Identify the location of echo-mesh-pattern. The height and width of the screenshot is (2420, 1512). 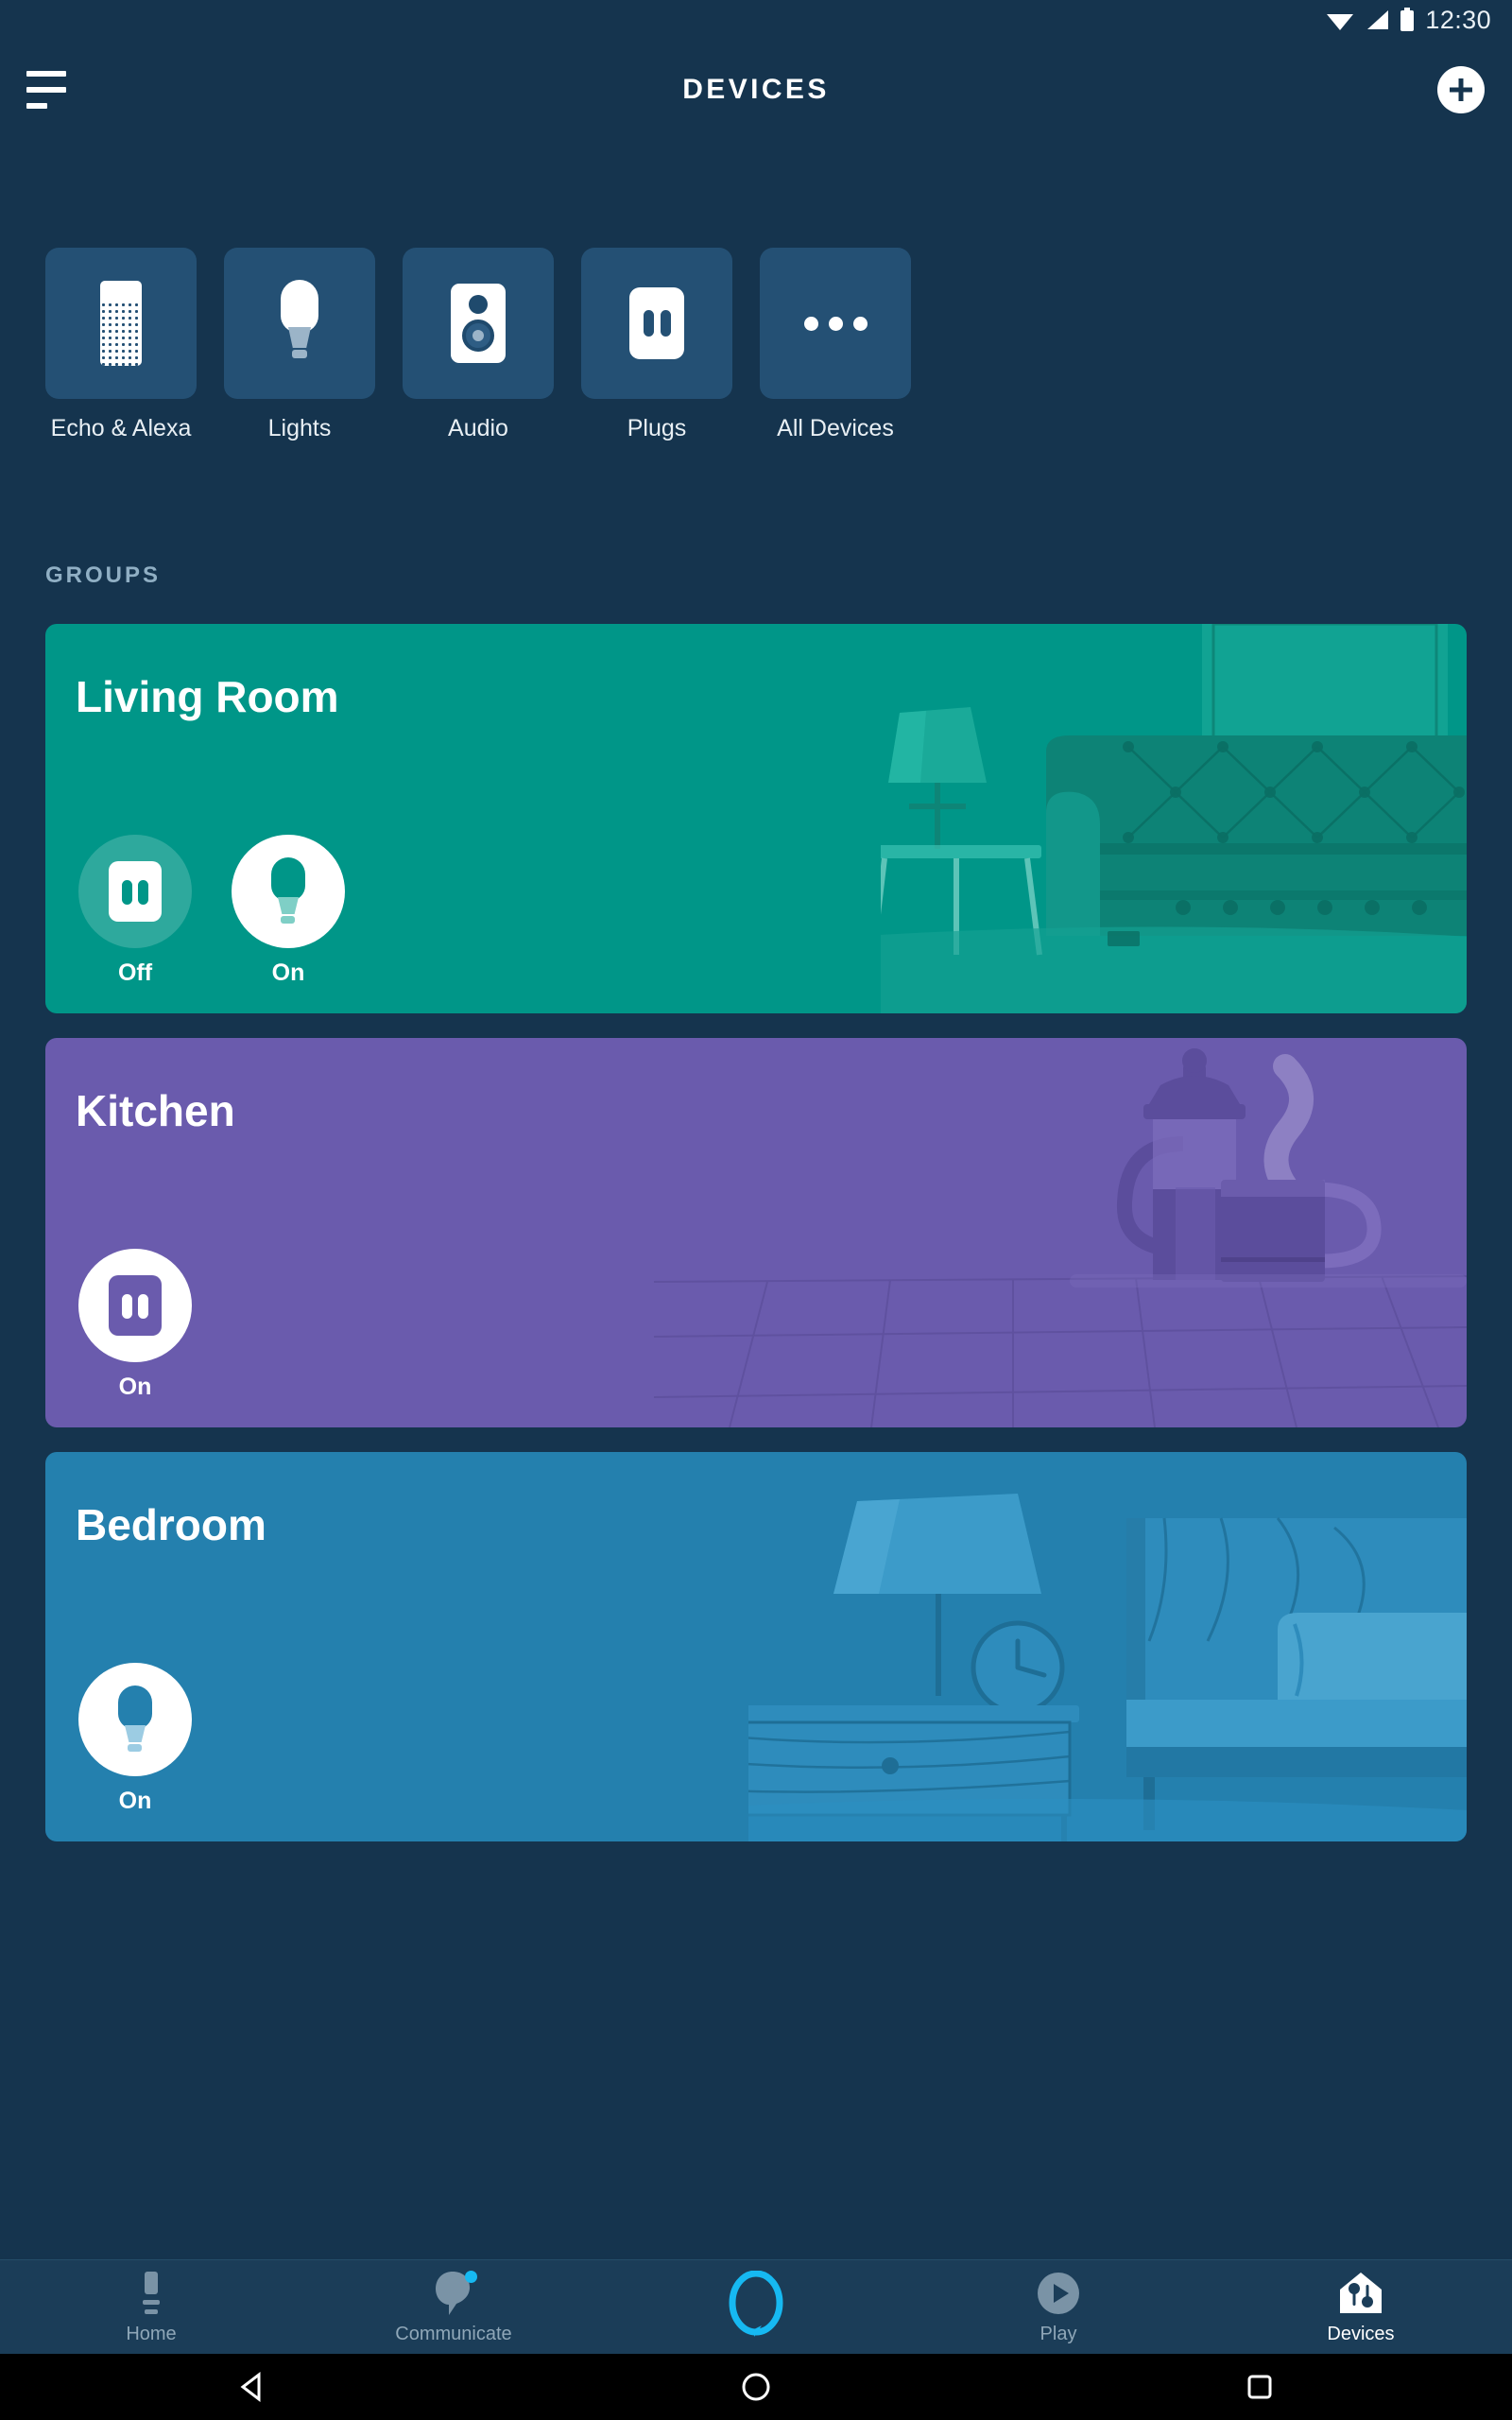
(121, 334).